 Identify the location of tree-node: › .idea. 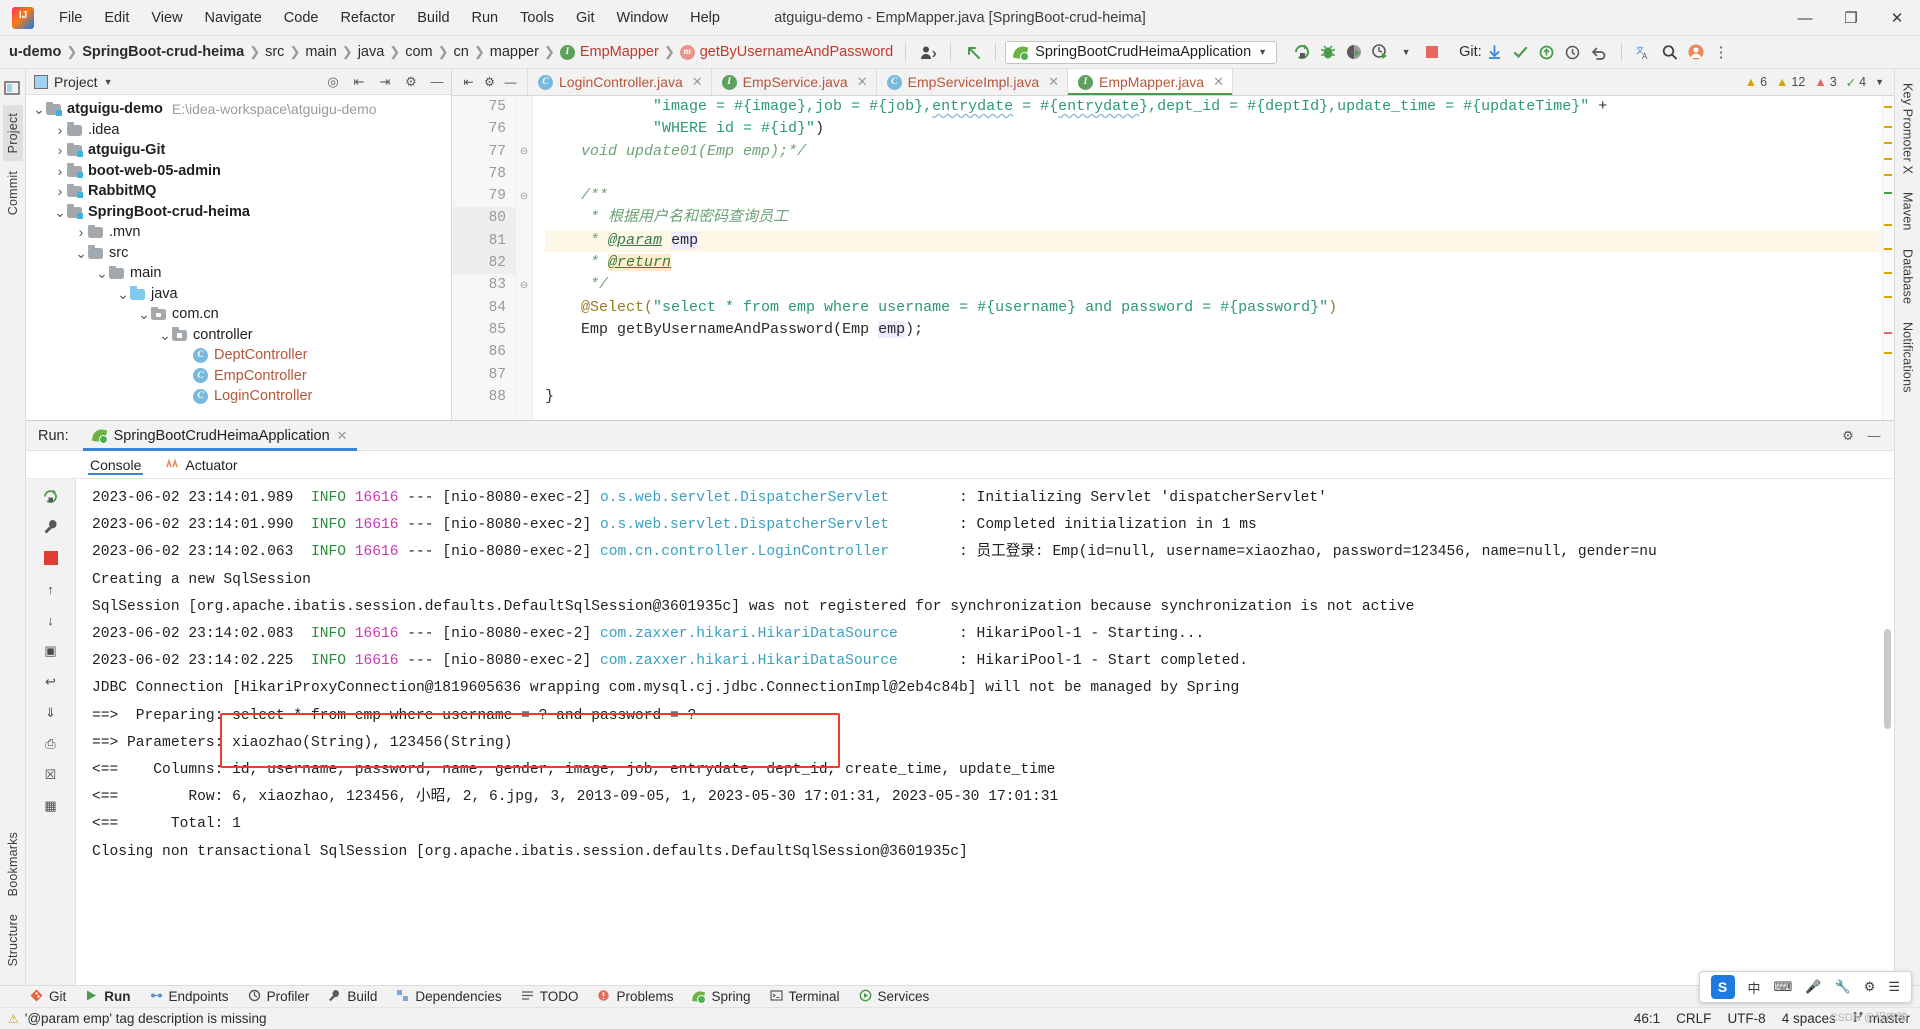
(238, 130).